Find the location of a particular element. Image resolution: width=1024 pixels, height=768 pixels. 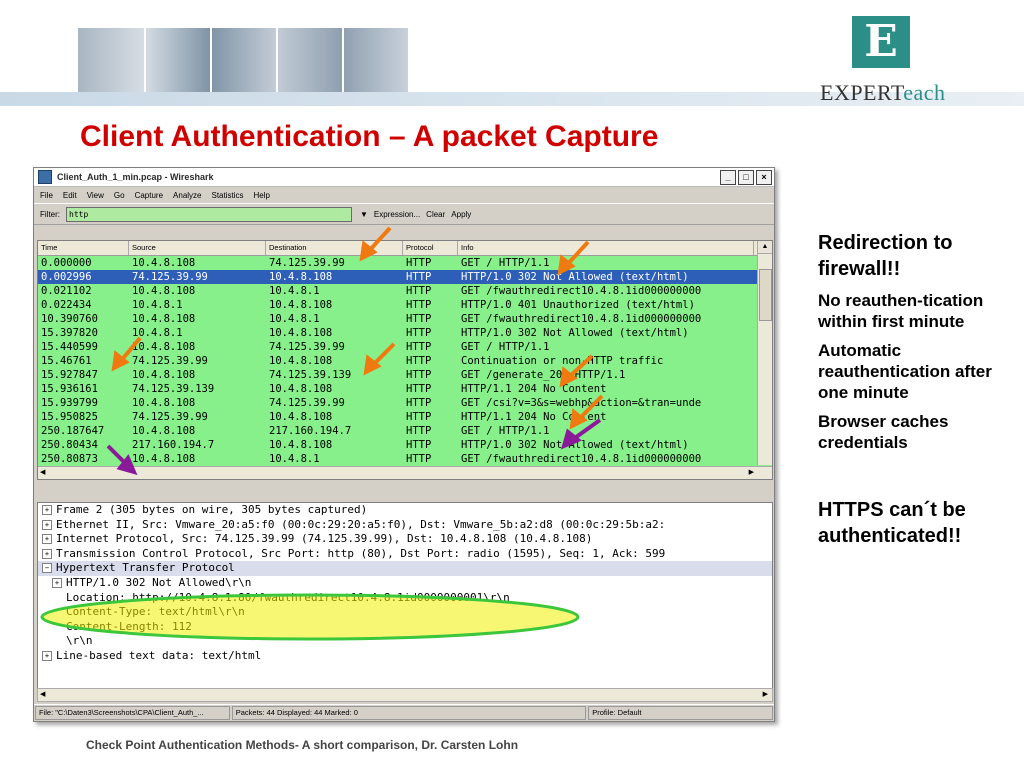

menu-view: View is located at coordinates (95, 195).